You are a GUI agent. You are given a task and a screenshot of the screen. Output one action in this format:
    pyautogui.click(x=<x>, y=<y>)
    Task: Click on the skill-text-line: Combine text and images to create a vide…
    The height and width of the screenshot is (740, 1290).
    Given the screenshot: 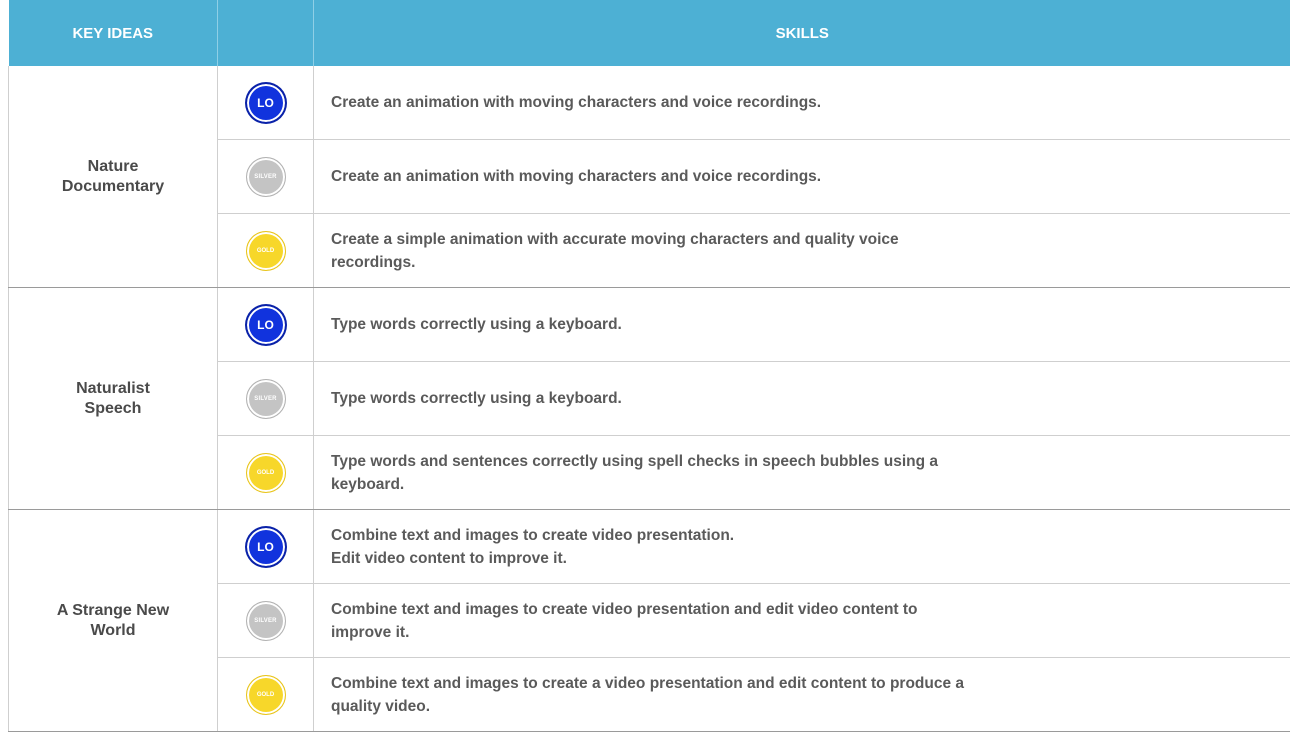 What is the action you would take?
    pyautogui.click(x=648, y=683)
    